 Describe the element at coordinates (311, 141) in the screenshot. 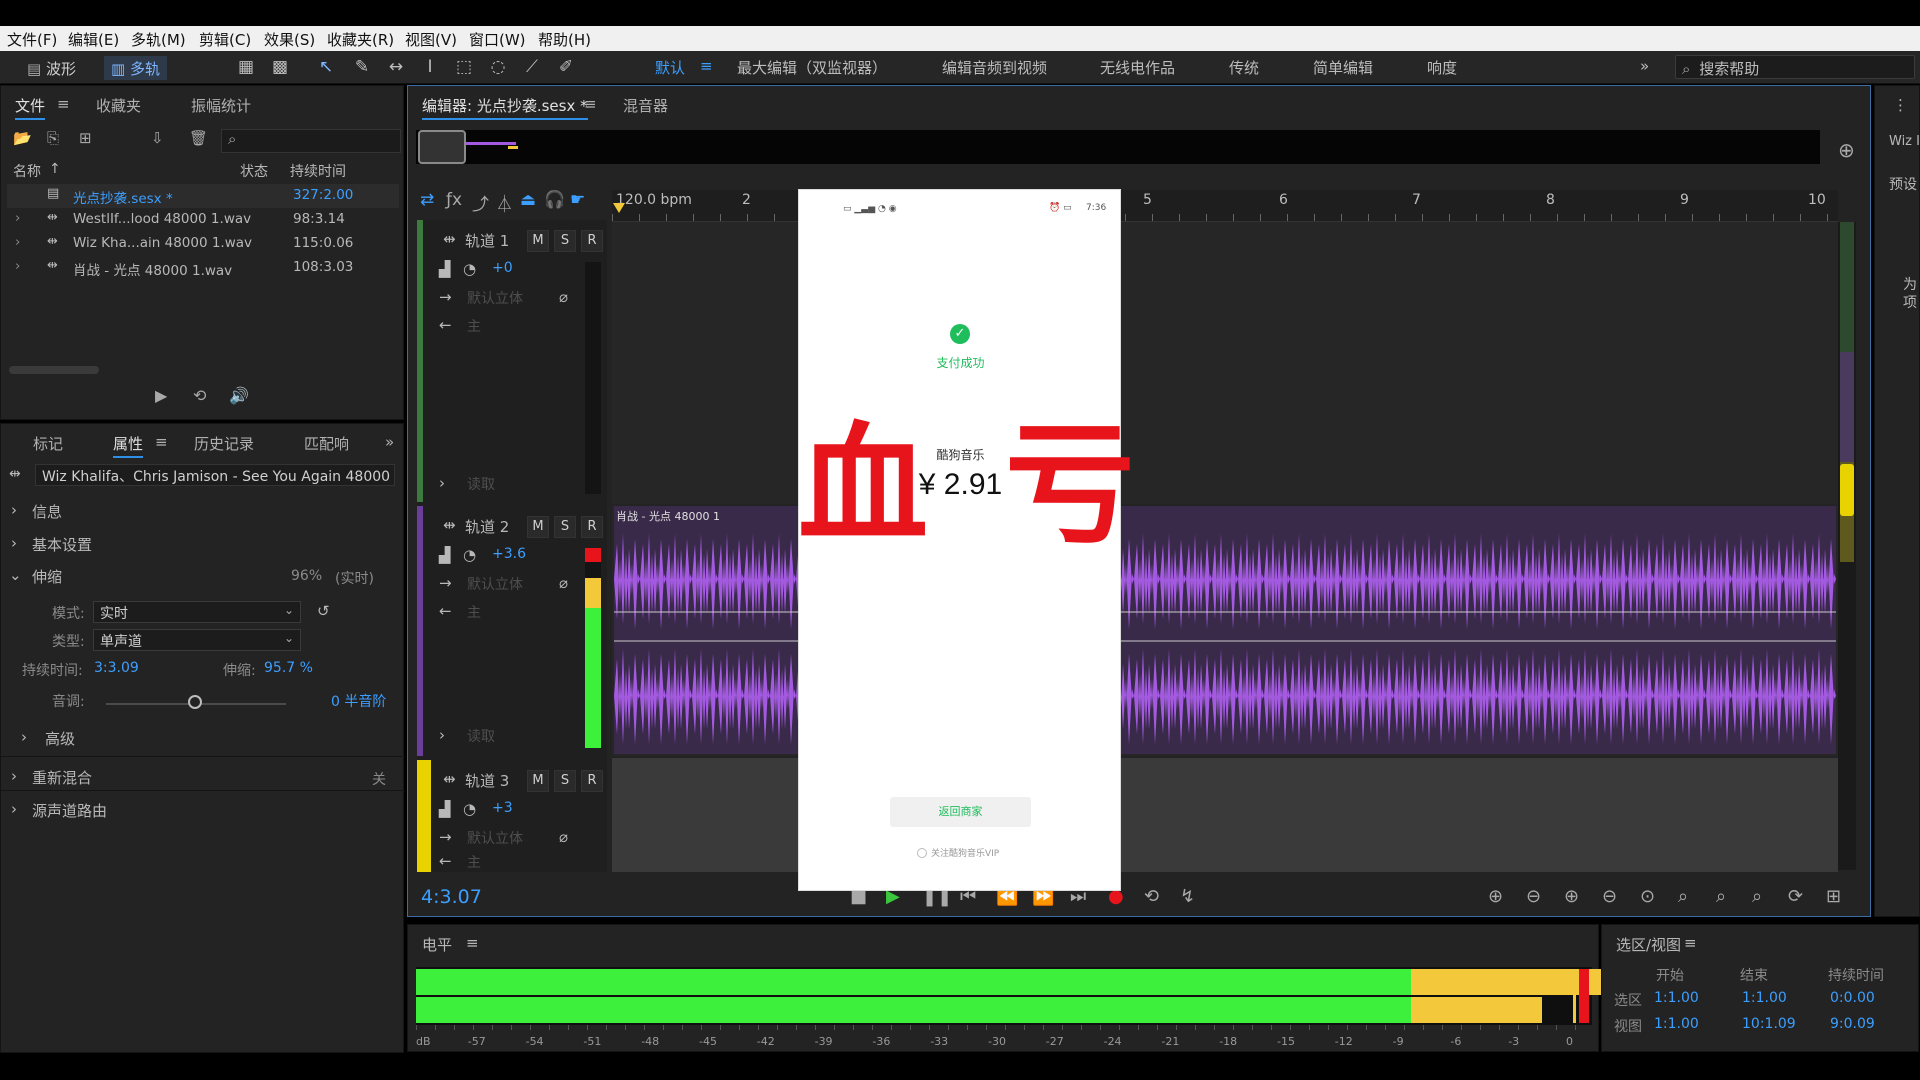

I see `file-search-input: ⌕` at that location.